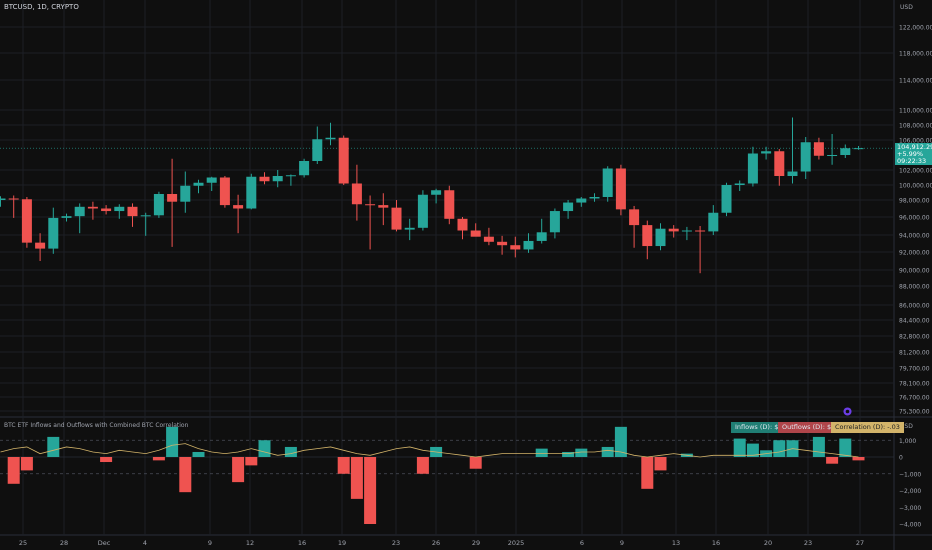 Image resolution: width=932 pixels, height=550 pixels. I want to click on price-tick-label: 88,000.00, so click(914, 287).